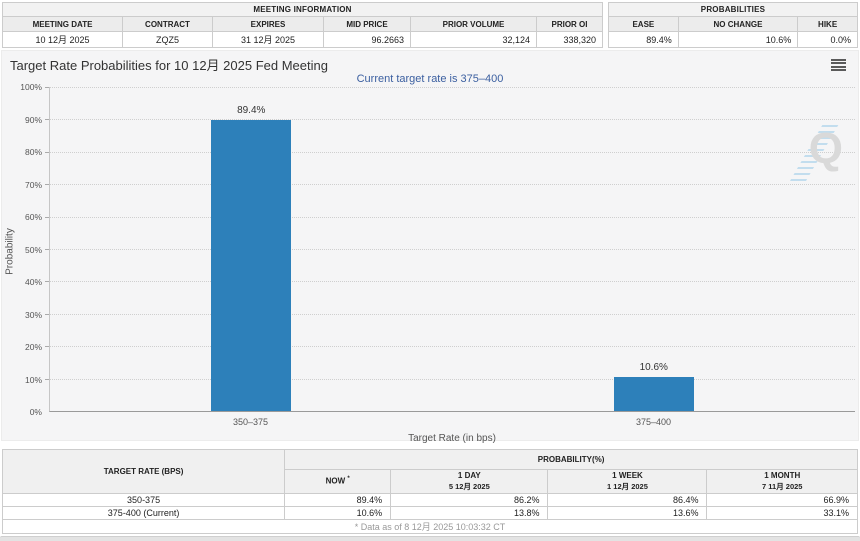 The image size is (860, 541). I want to click on watermark-q-letter: Q, so click(825, 148).